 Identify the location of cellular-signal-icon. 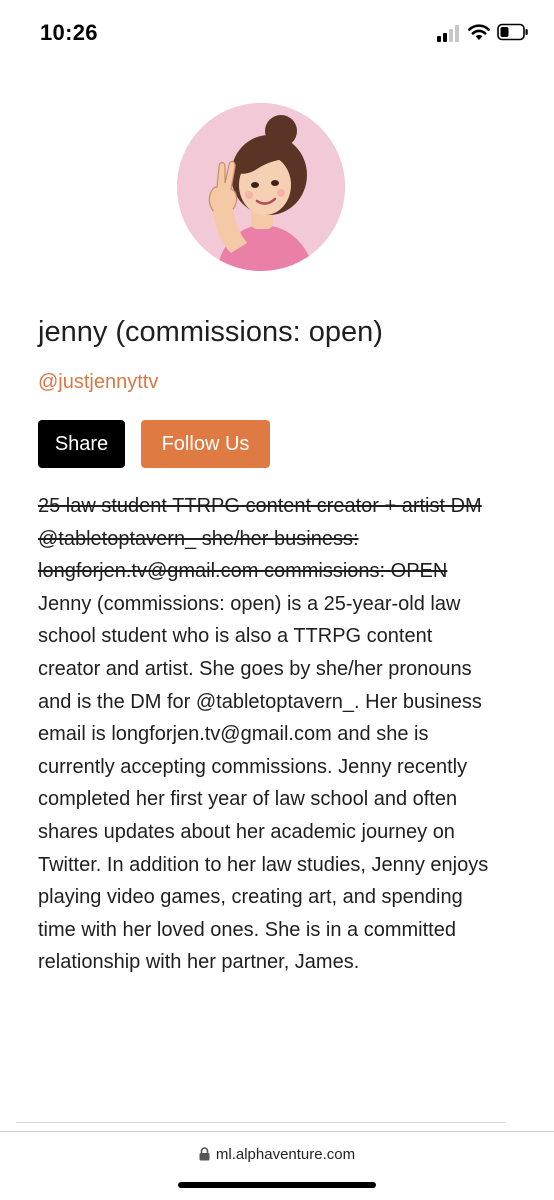
(449, 33).